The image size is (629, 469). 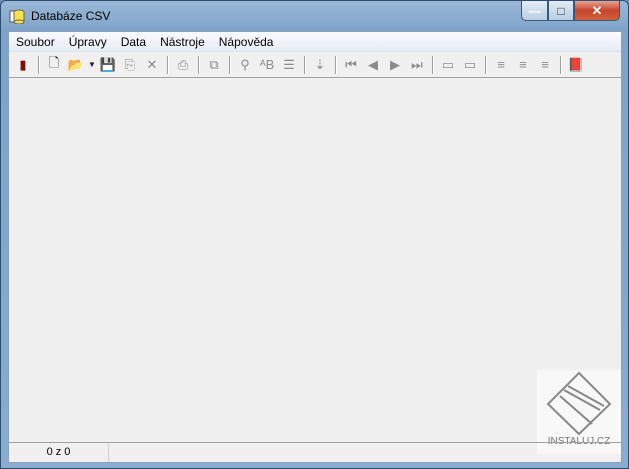 I want to click on toolbar: ▮ 🗋 📂 ▼ 💾 ⎘ ✕ ⎙ ⧉ ⚲ ᴬB ☰ ⇣ ⏮ ◀ ▶ ⏭ ▭ ▭ ≡ ≡ ≡ 📕, so click(x=315, y=65).